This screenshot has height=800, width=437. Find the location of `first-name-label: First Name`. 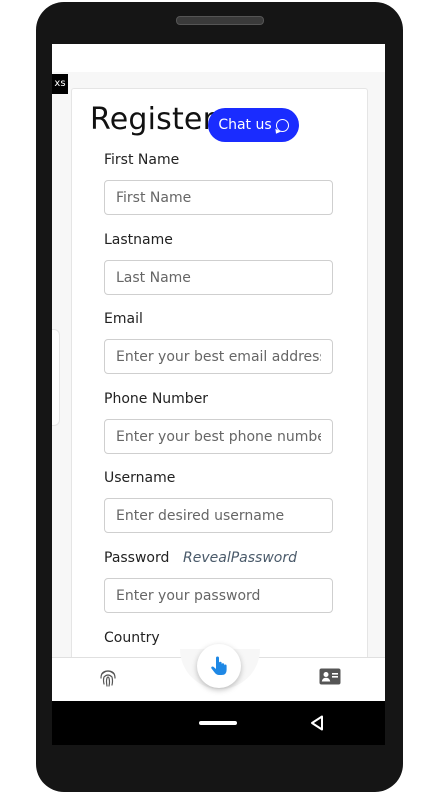

first-name-label: First Name is located at coordinates (142, 160).